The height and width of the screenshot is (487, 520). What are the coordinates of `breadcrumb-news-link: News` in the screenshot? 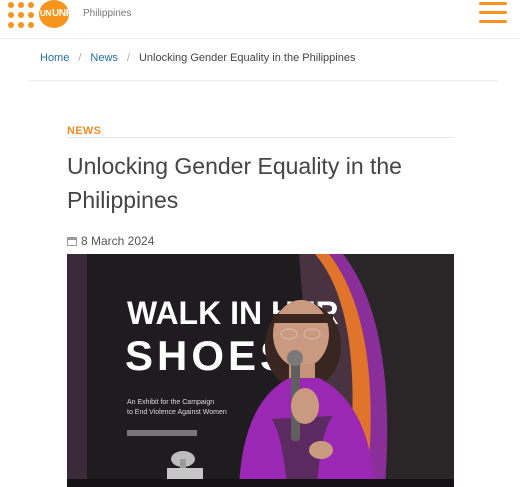 It's located at (104, 58).